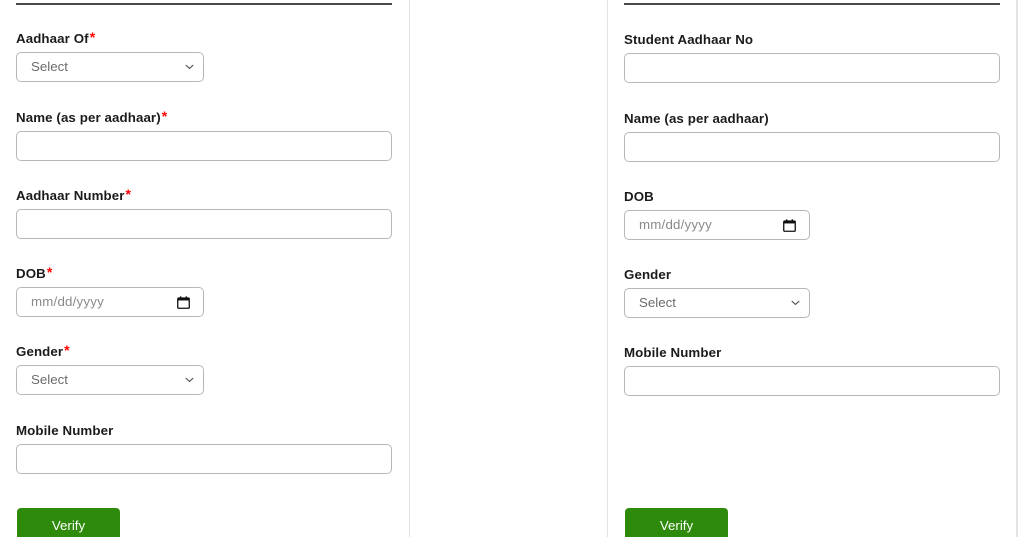 The width and height of the screenshot is (1024, 537). What do you see at coordinates (88, 117) in the screenshot?
I see `label-name-as-per-aadhaar-text: Name (as per aadhaar)` at bounding box center [88, 117].